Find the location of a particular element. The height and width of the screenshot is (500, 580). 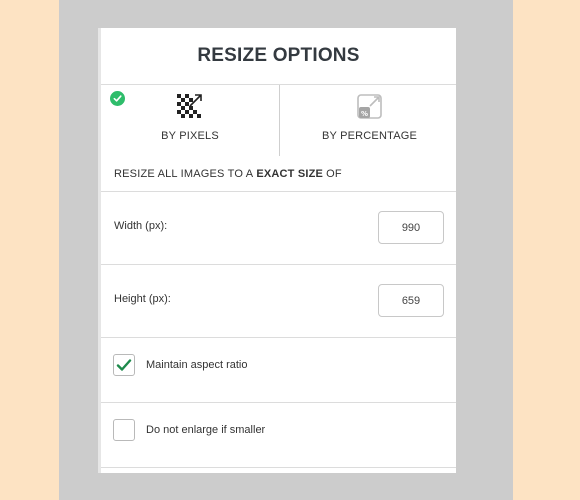

height-label: Height (px): is located at coordinates (142, 299).